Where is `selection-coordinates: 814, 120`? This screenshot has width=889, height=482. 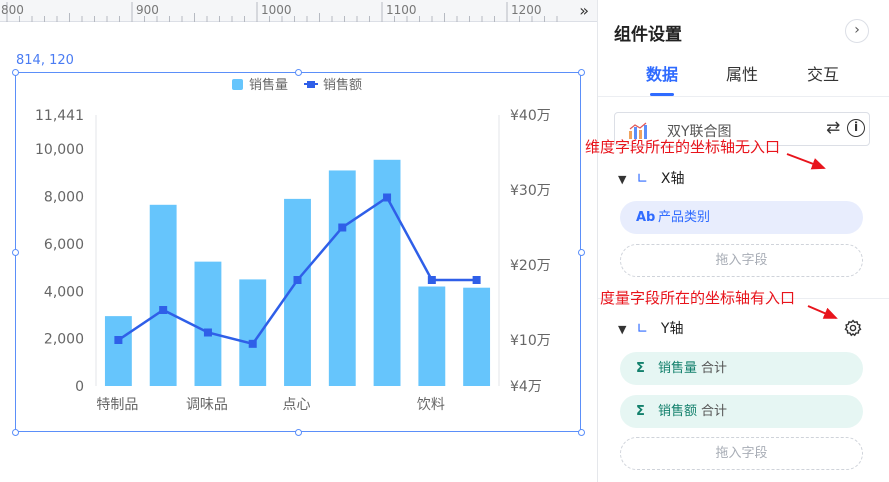
selection-coordinates: 814, 120 is located at coordinates (45, 60).